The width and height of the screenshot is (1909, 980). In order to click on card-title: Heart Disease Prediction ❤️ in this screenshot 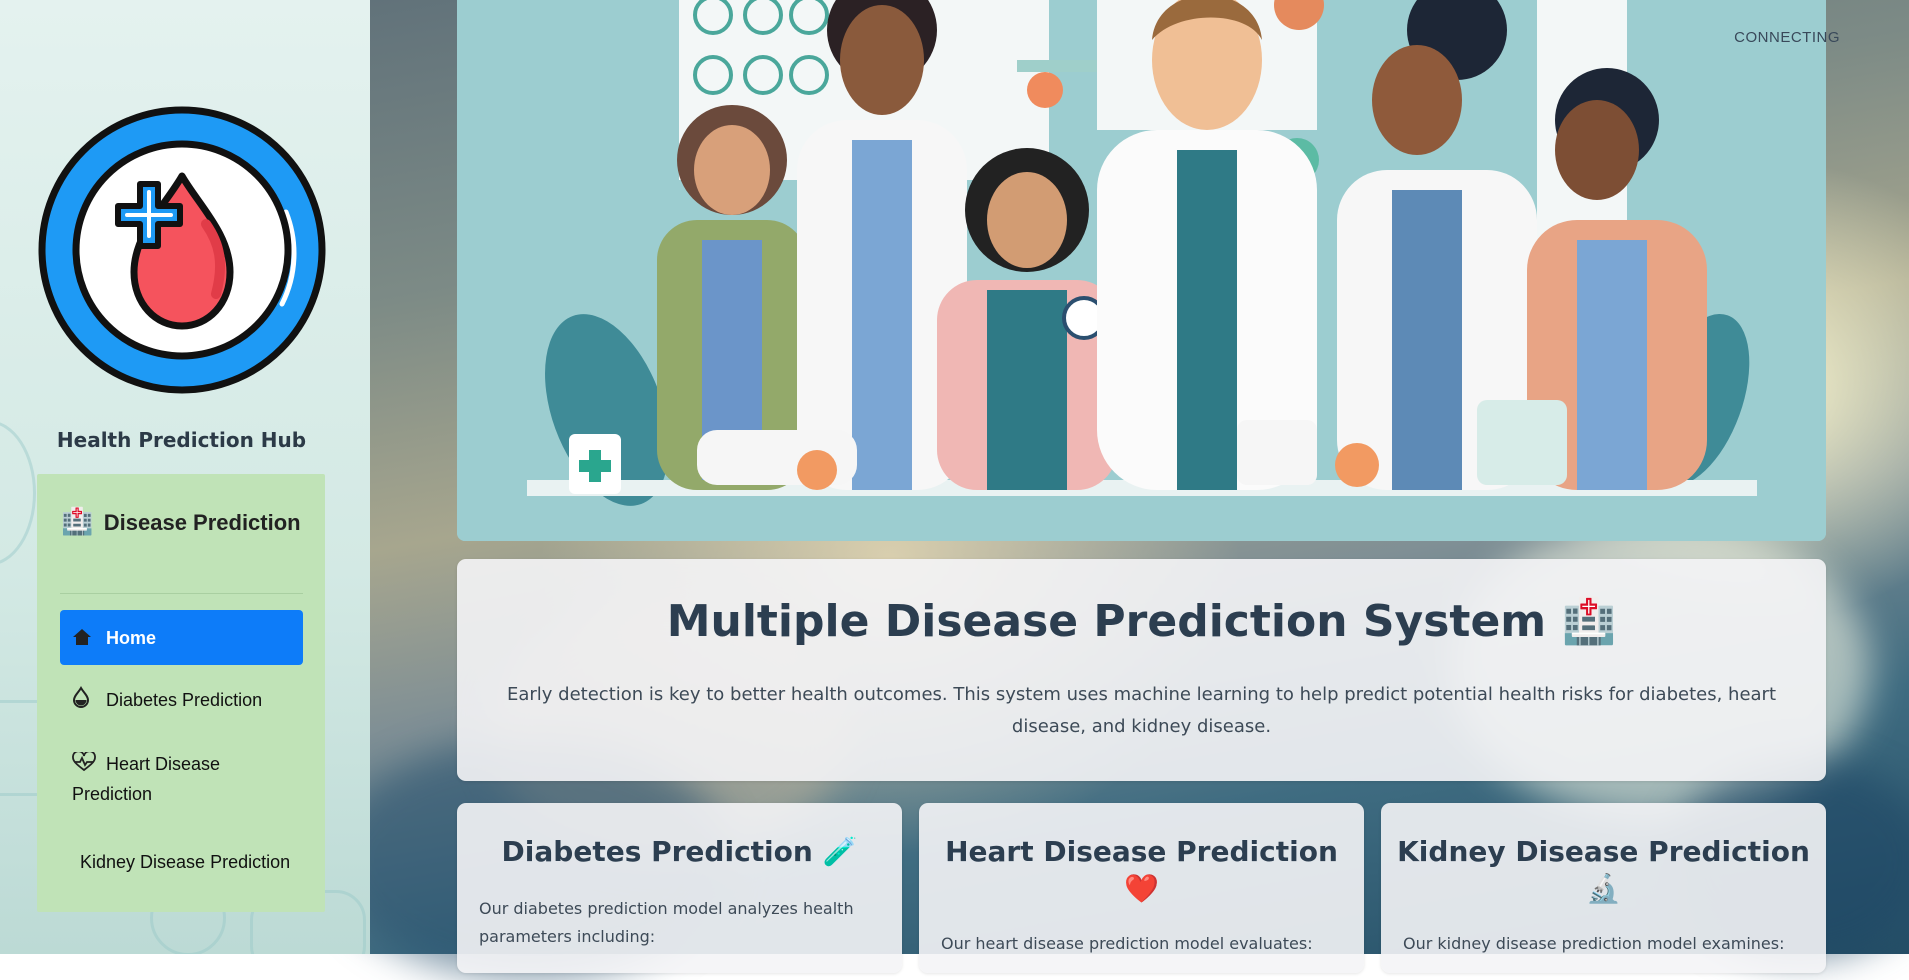, I will do `click(1141, 870)`.